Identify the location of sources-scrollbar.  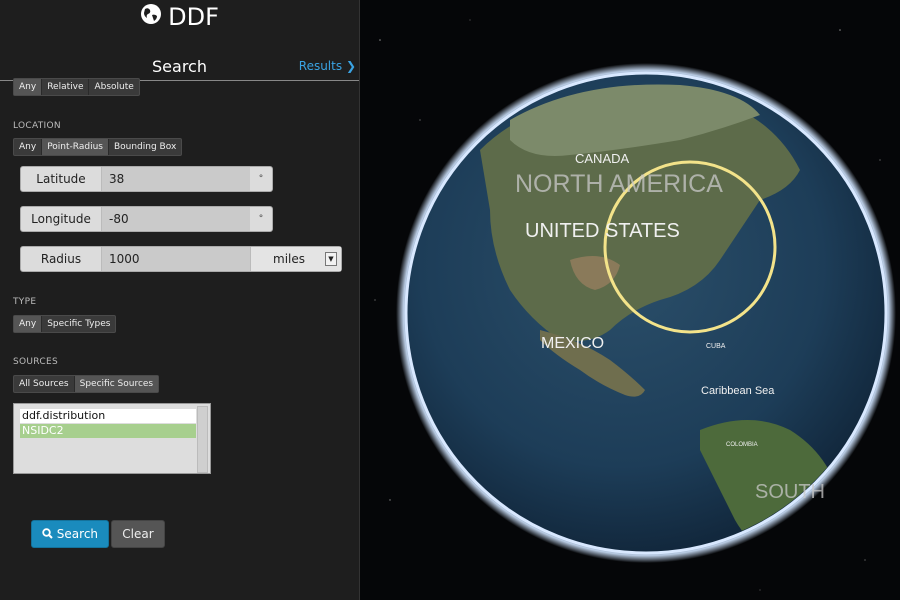
(202, 439).